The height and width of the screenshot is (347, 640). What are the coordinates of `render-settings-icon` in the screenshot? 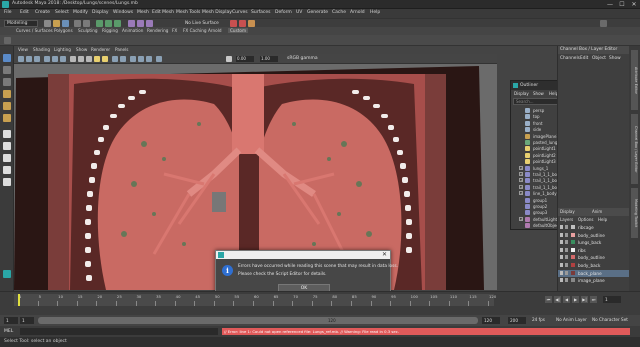 It's located at (251, 23).